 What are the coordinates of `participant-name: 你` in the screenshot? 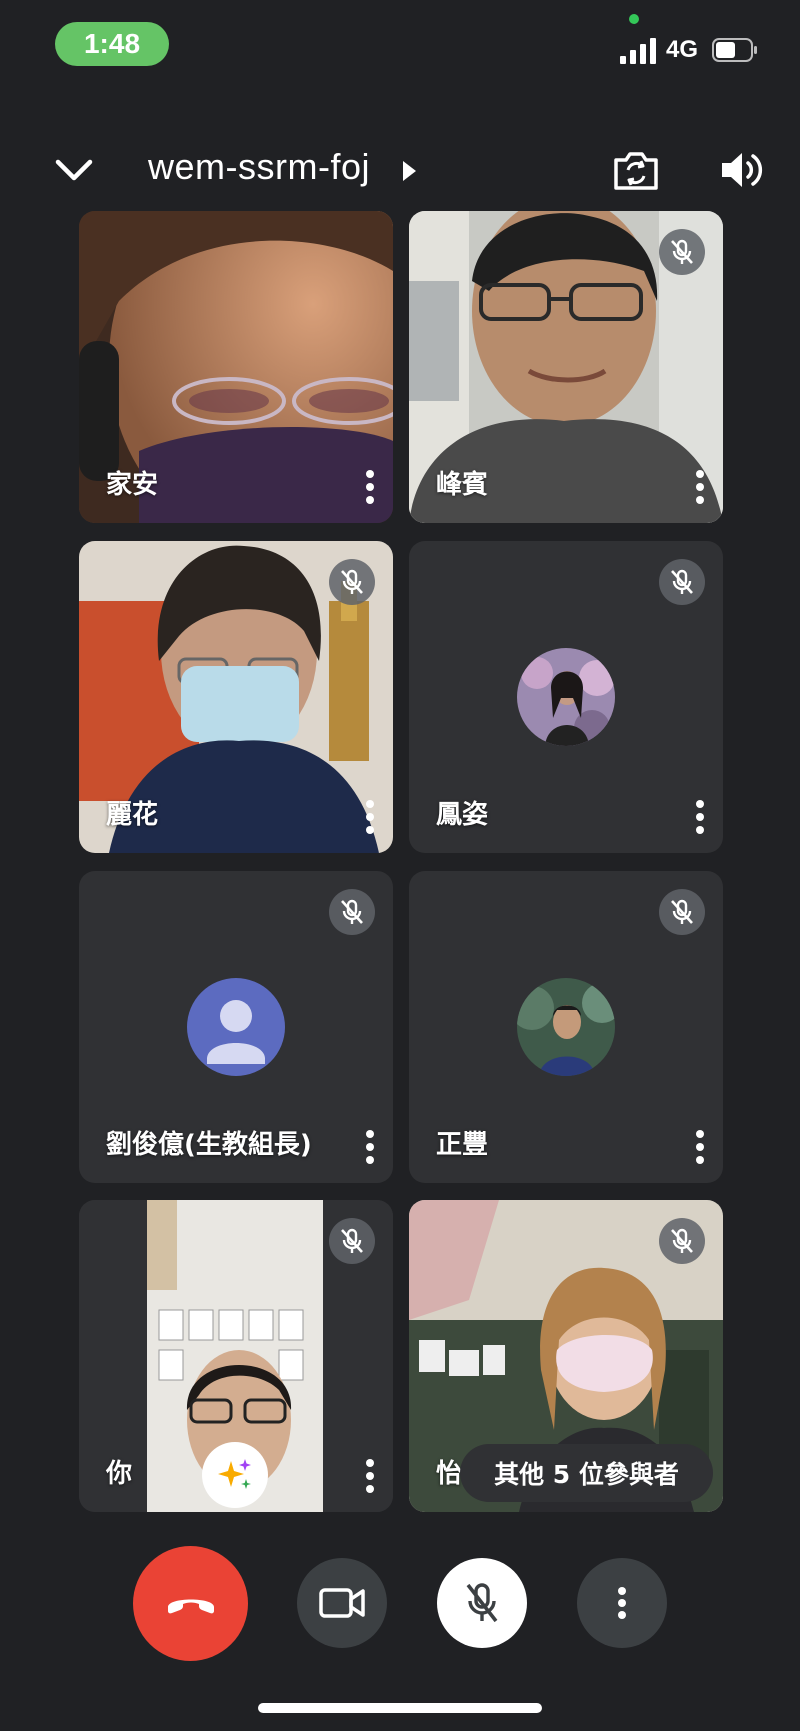 It's located at (119, 1474).